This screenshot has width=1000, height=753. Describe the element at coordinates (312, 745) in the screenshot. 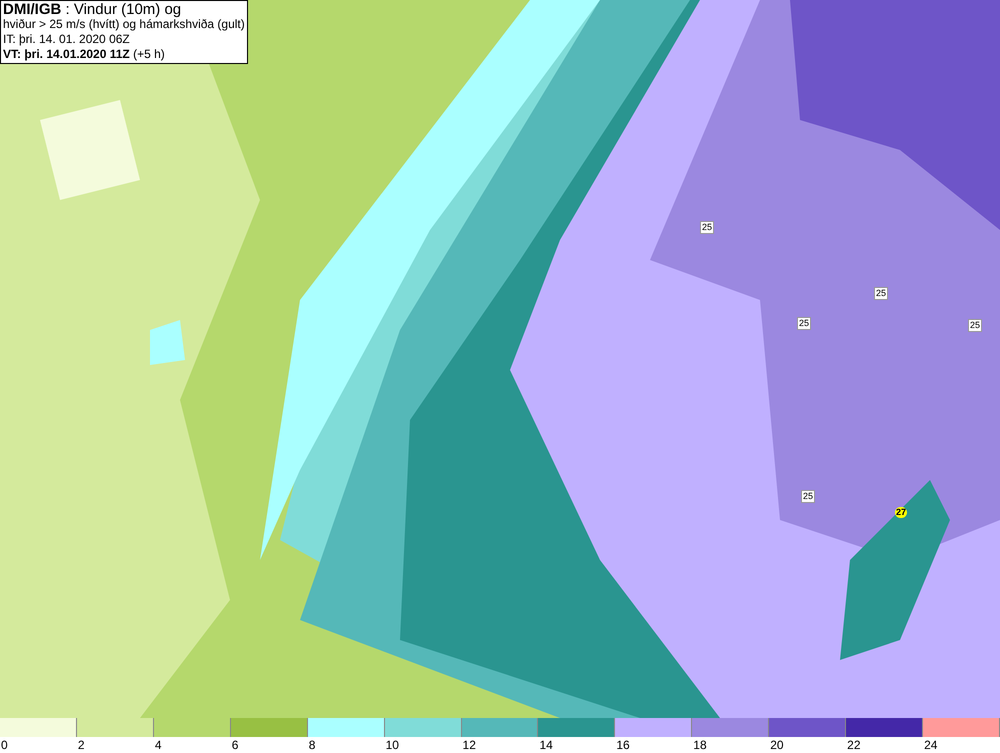

I see `legend-tick-label: 8` at that location.